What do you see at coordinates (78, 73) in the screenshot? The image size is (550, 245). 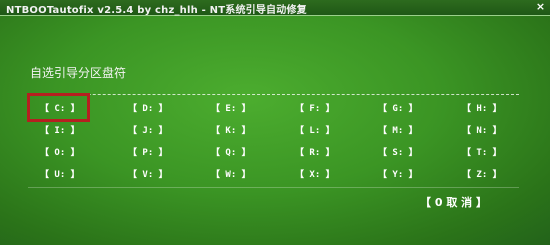 I see `page-heading: 自选引导分区盘符` at bounding box center [78, 73].